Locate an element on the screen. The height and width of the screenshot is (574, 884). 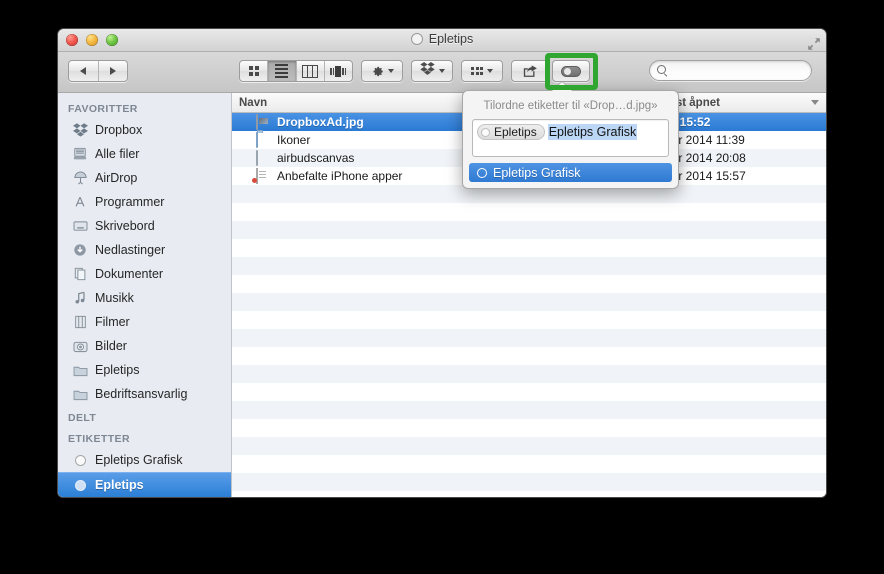
dropbox-menu-button is located at coordinates (432, 71).